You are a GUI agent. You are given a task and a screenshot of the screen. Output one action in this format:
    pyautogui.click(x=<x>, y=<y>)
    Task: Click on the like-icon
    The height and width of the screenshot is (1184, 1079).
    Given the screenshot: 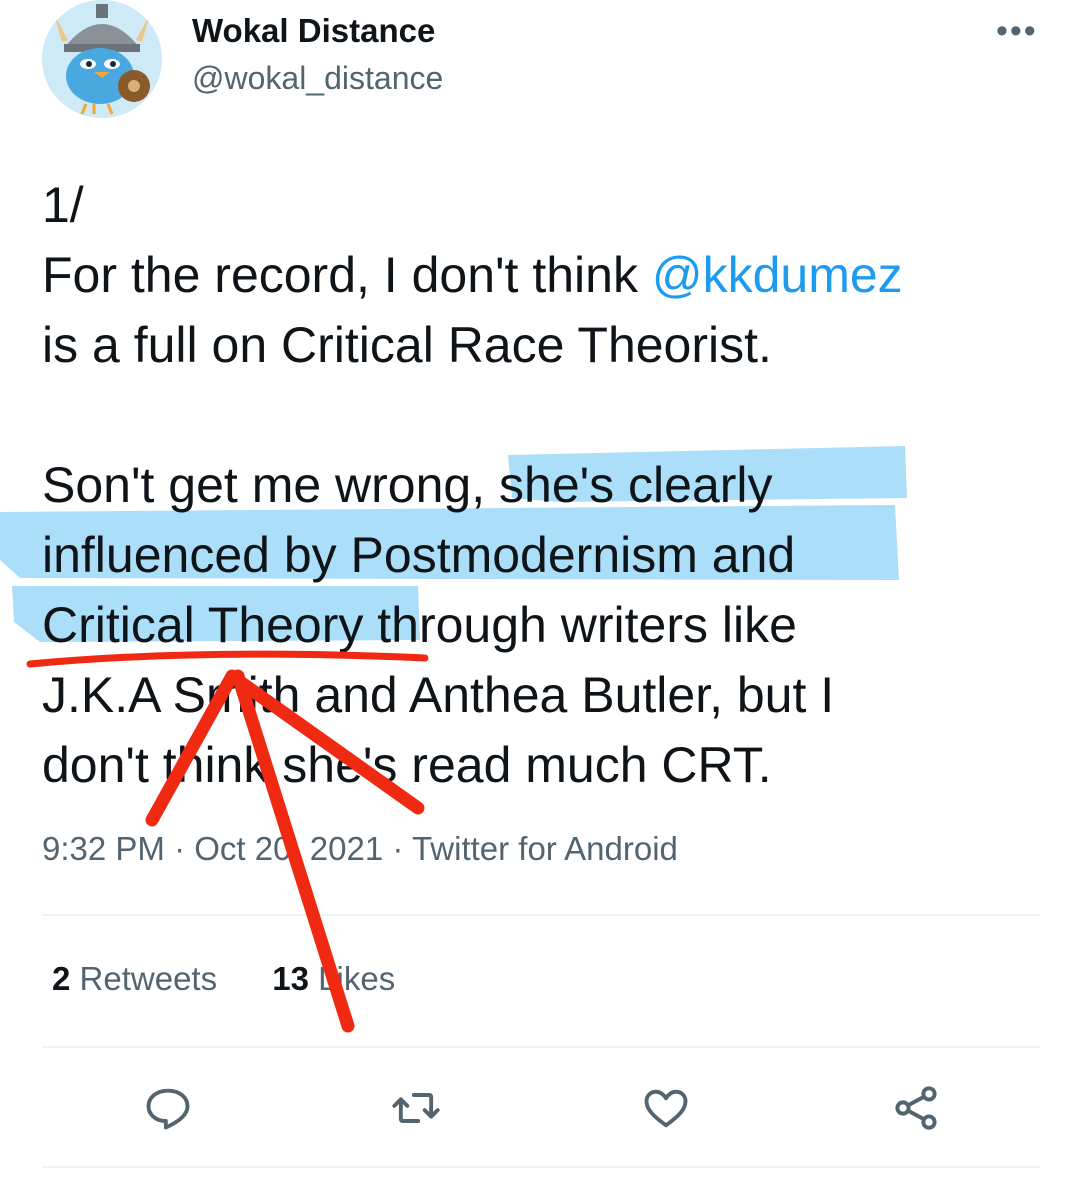 What is the action you would take?
    pyautogui.click(x=666, y=1108)
    